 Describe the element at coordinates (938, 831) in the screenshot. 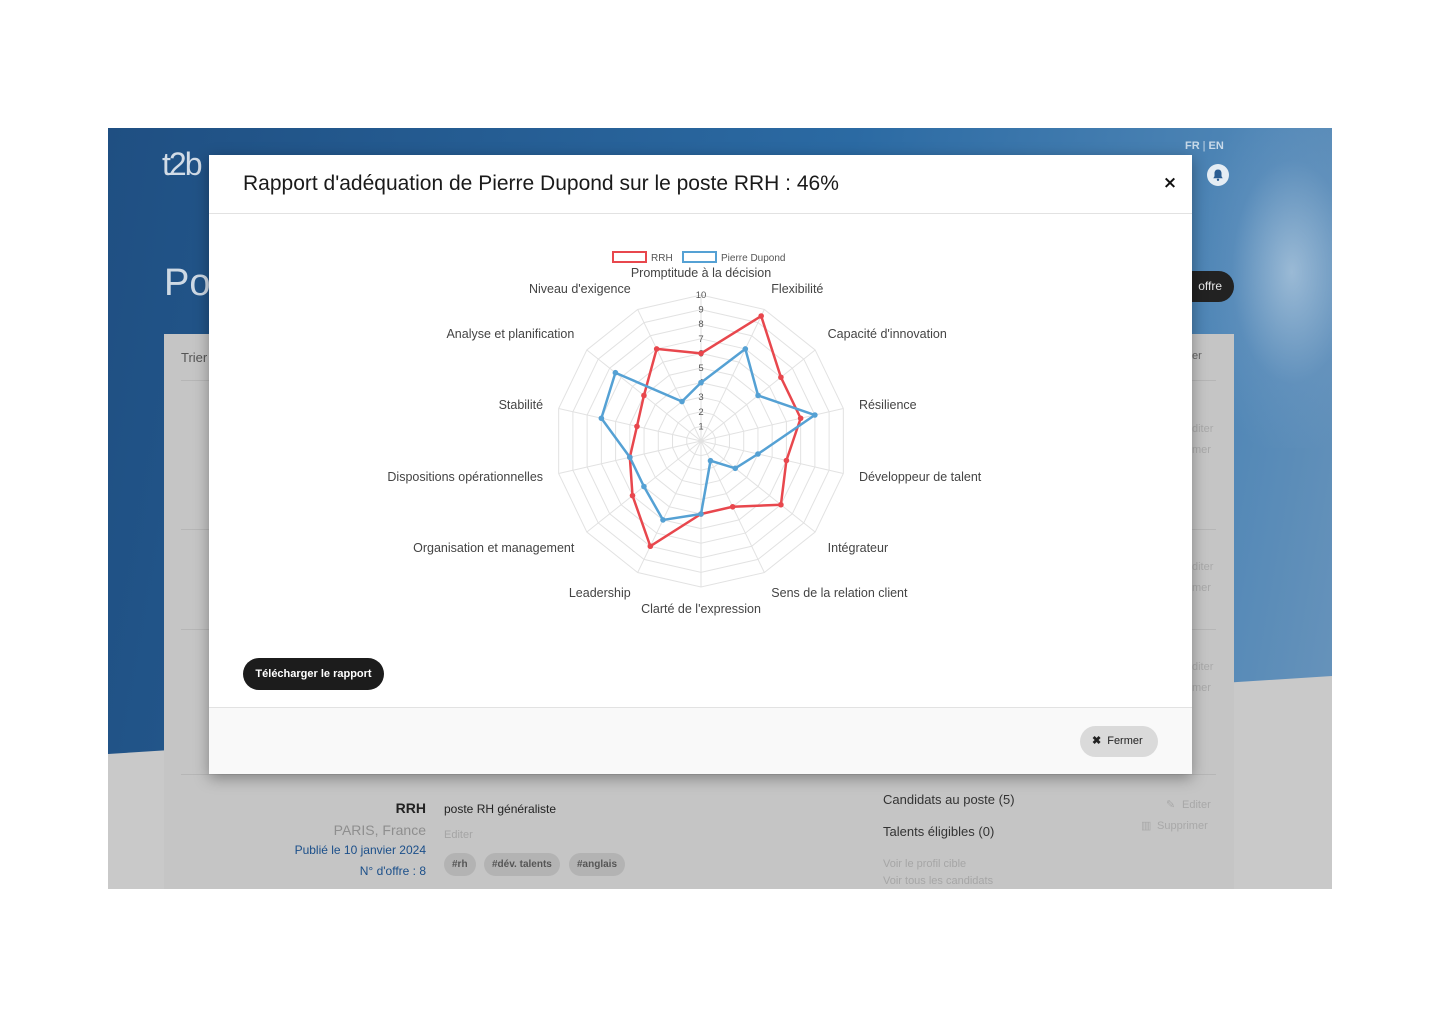

I see `eligible-talents-link: Talents éligibles (0)` at that location.